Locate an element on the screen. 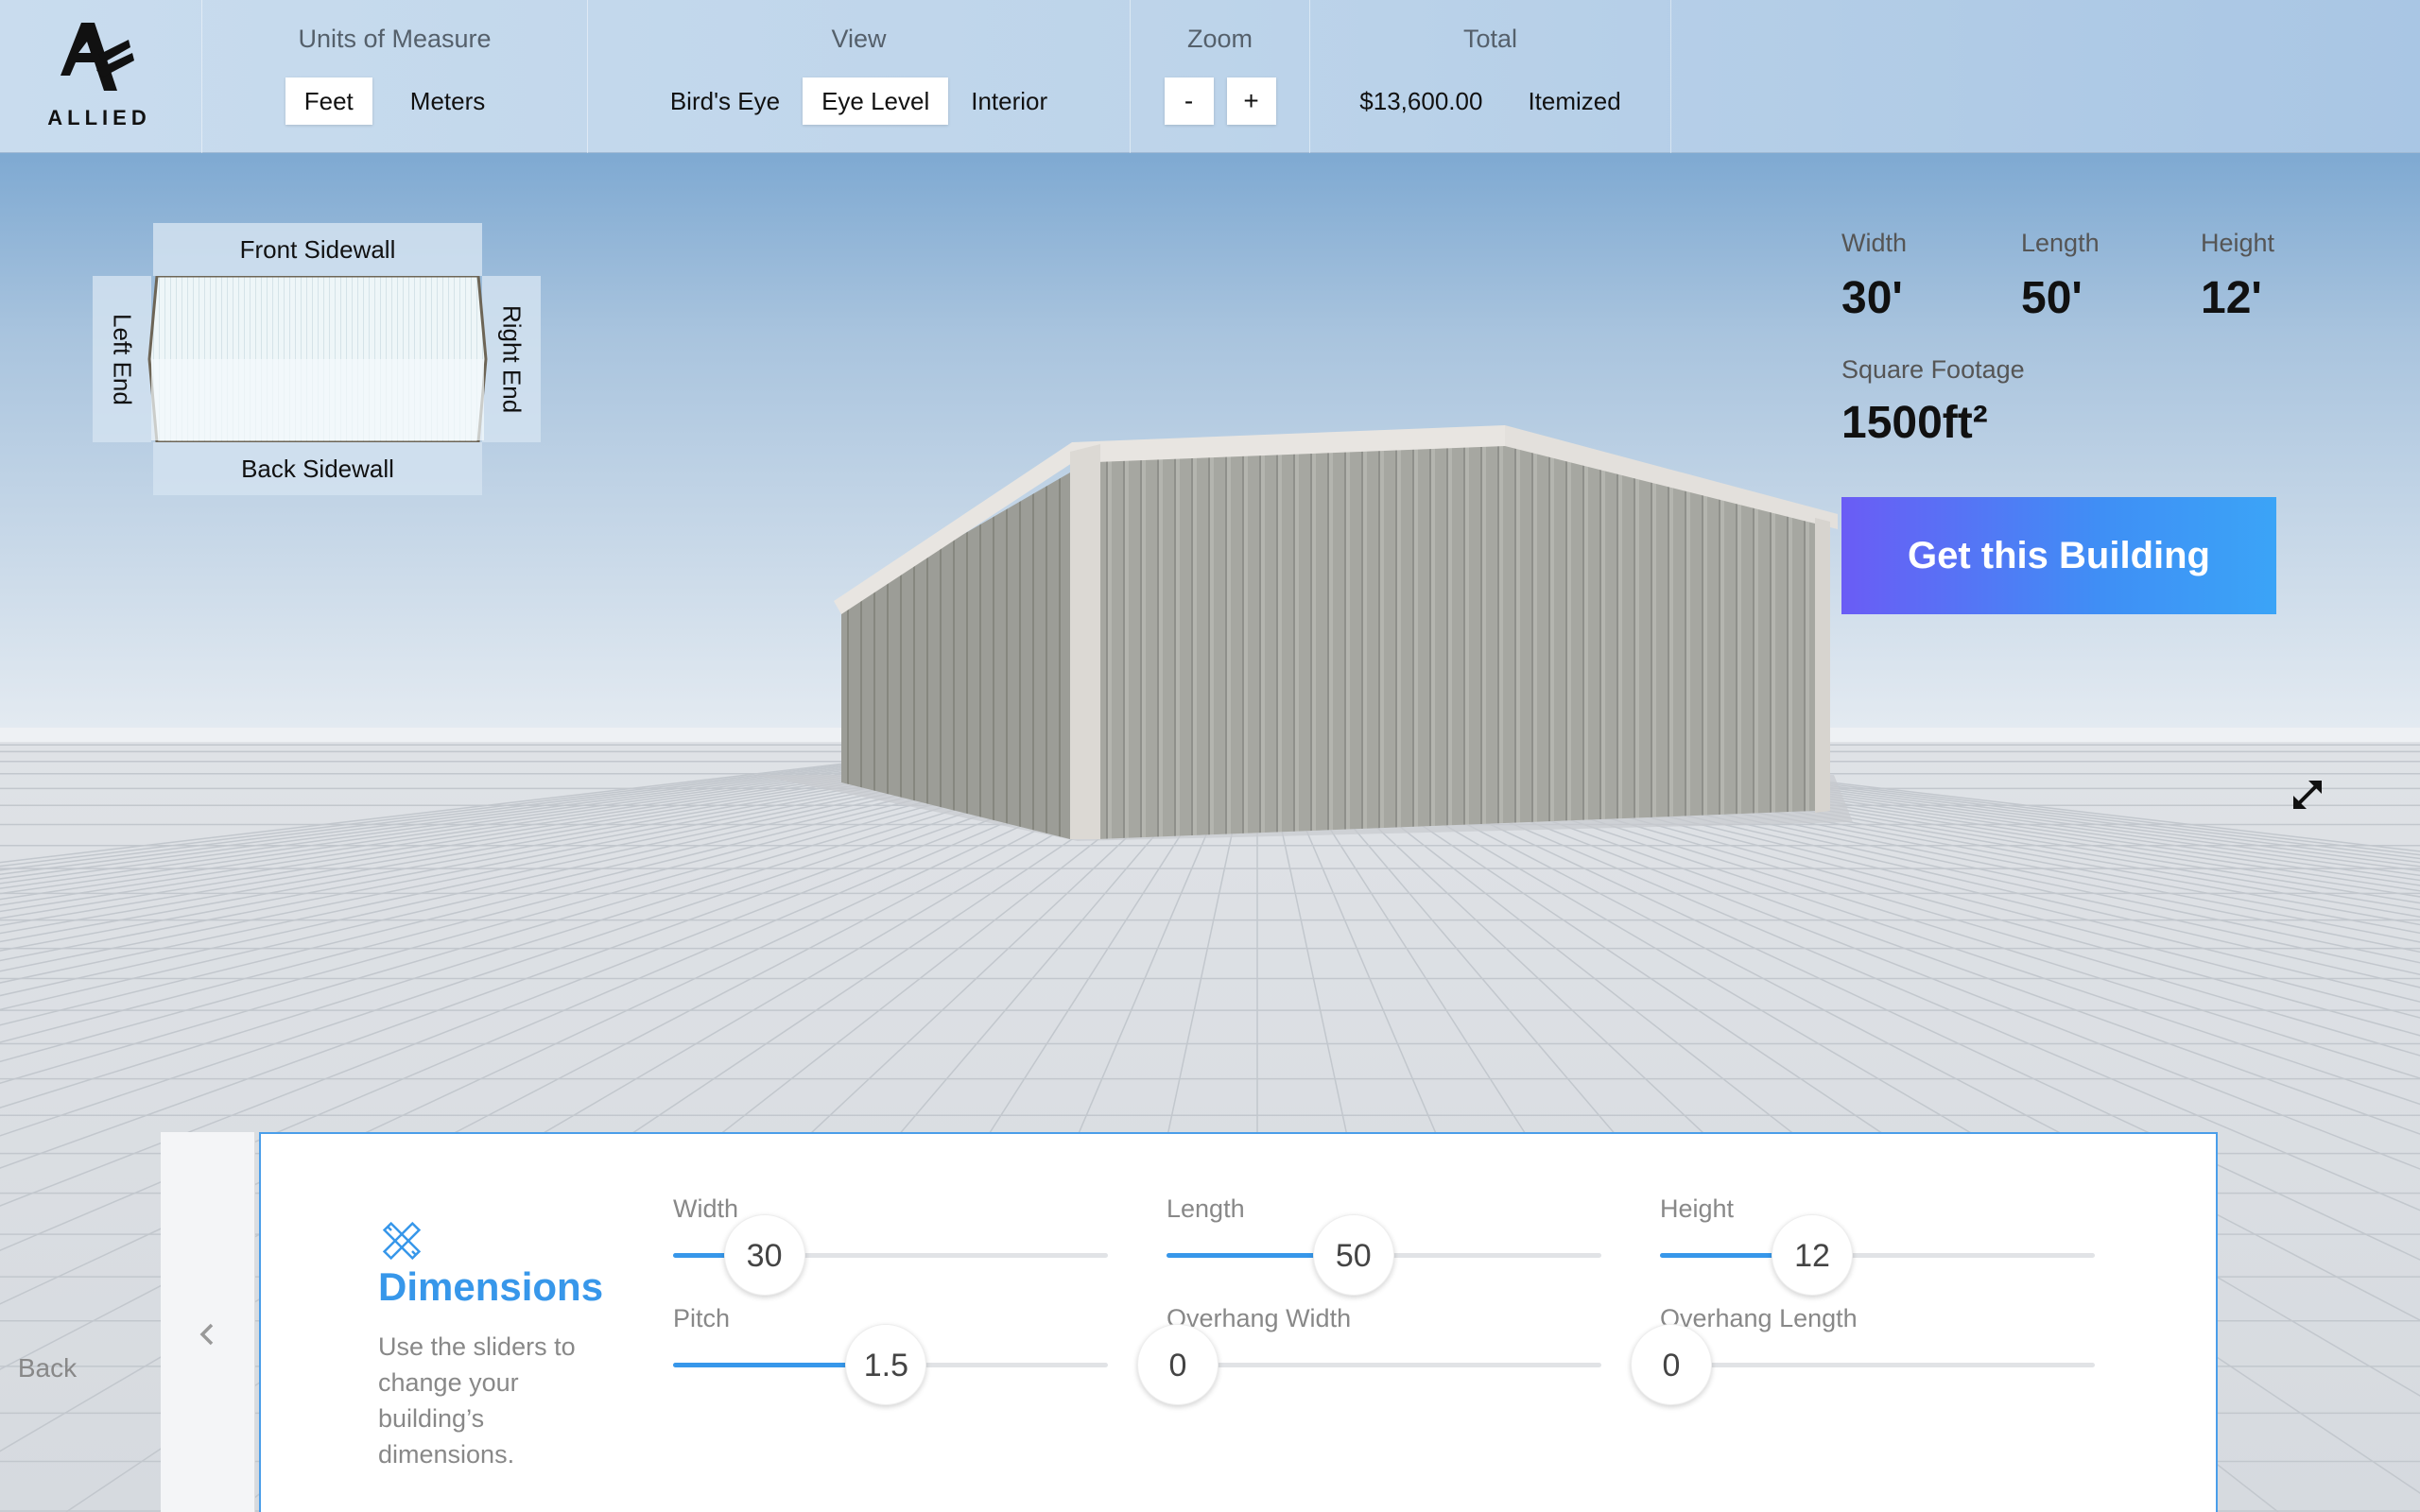  back-label: Back is located at coordinates (47, 1368).